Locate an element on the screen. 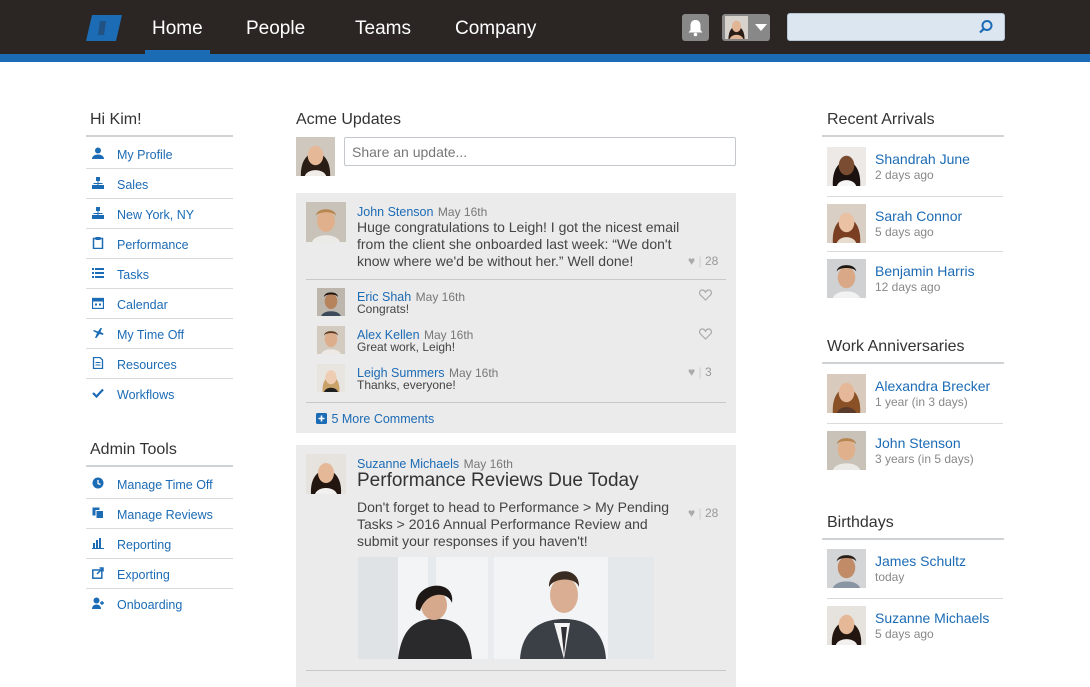 This screenshot has width=1090, height=687. user-menu-button is located at coordinates (746, 27).